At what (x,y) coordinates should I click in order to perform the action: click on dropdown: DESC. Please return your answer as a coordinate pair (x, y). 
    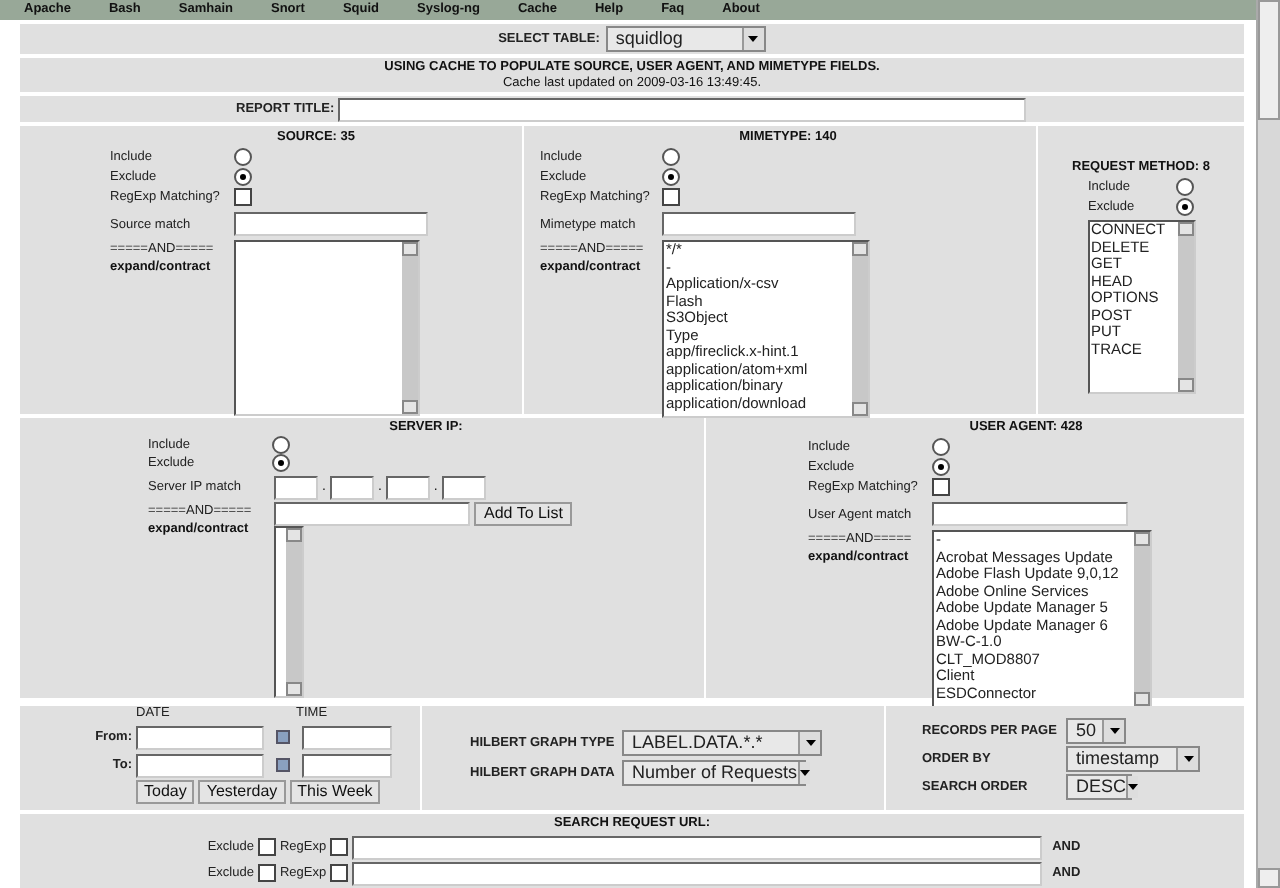
    Looking at the image, I should click on (1099, 786).